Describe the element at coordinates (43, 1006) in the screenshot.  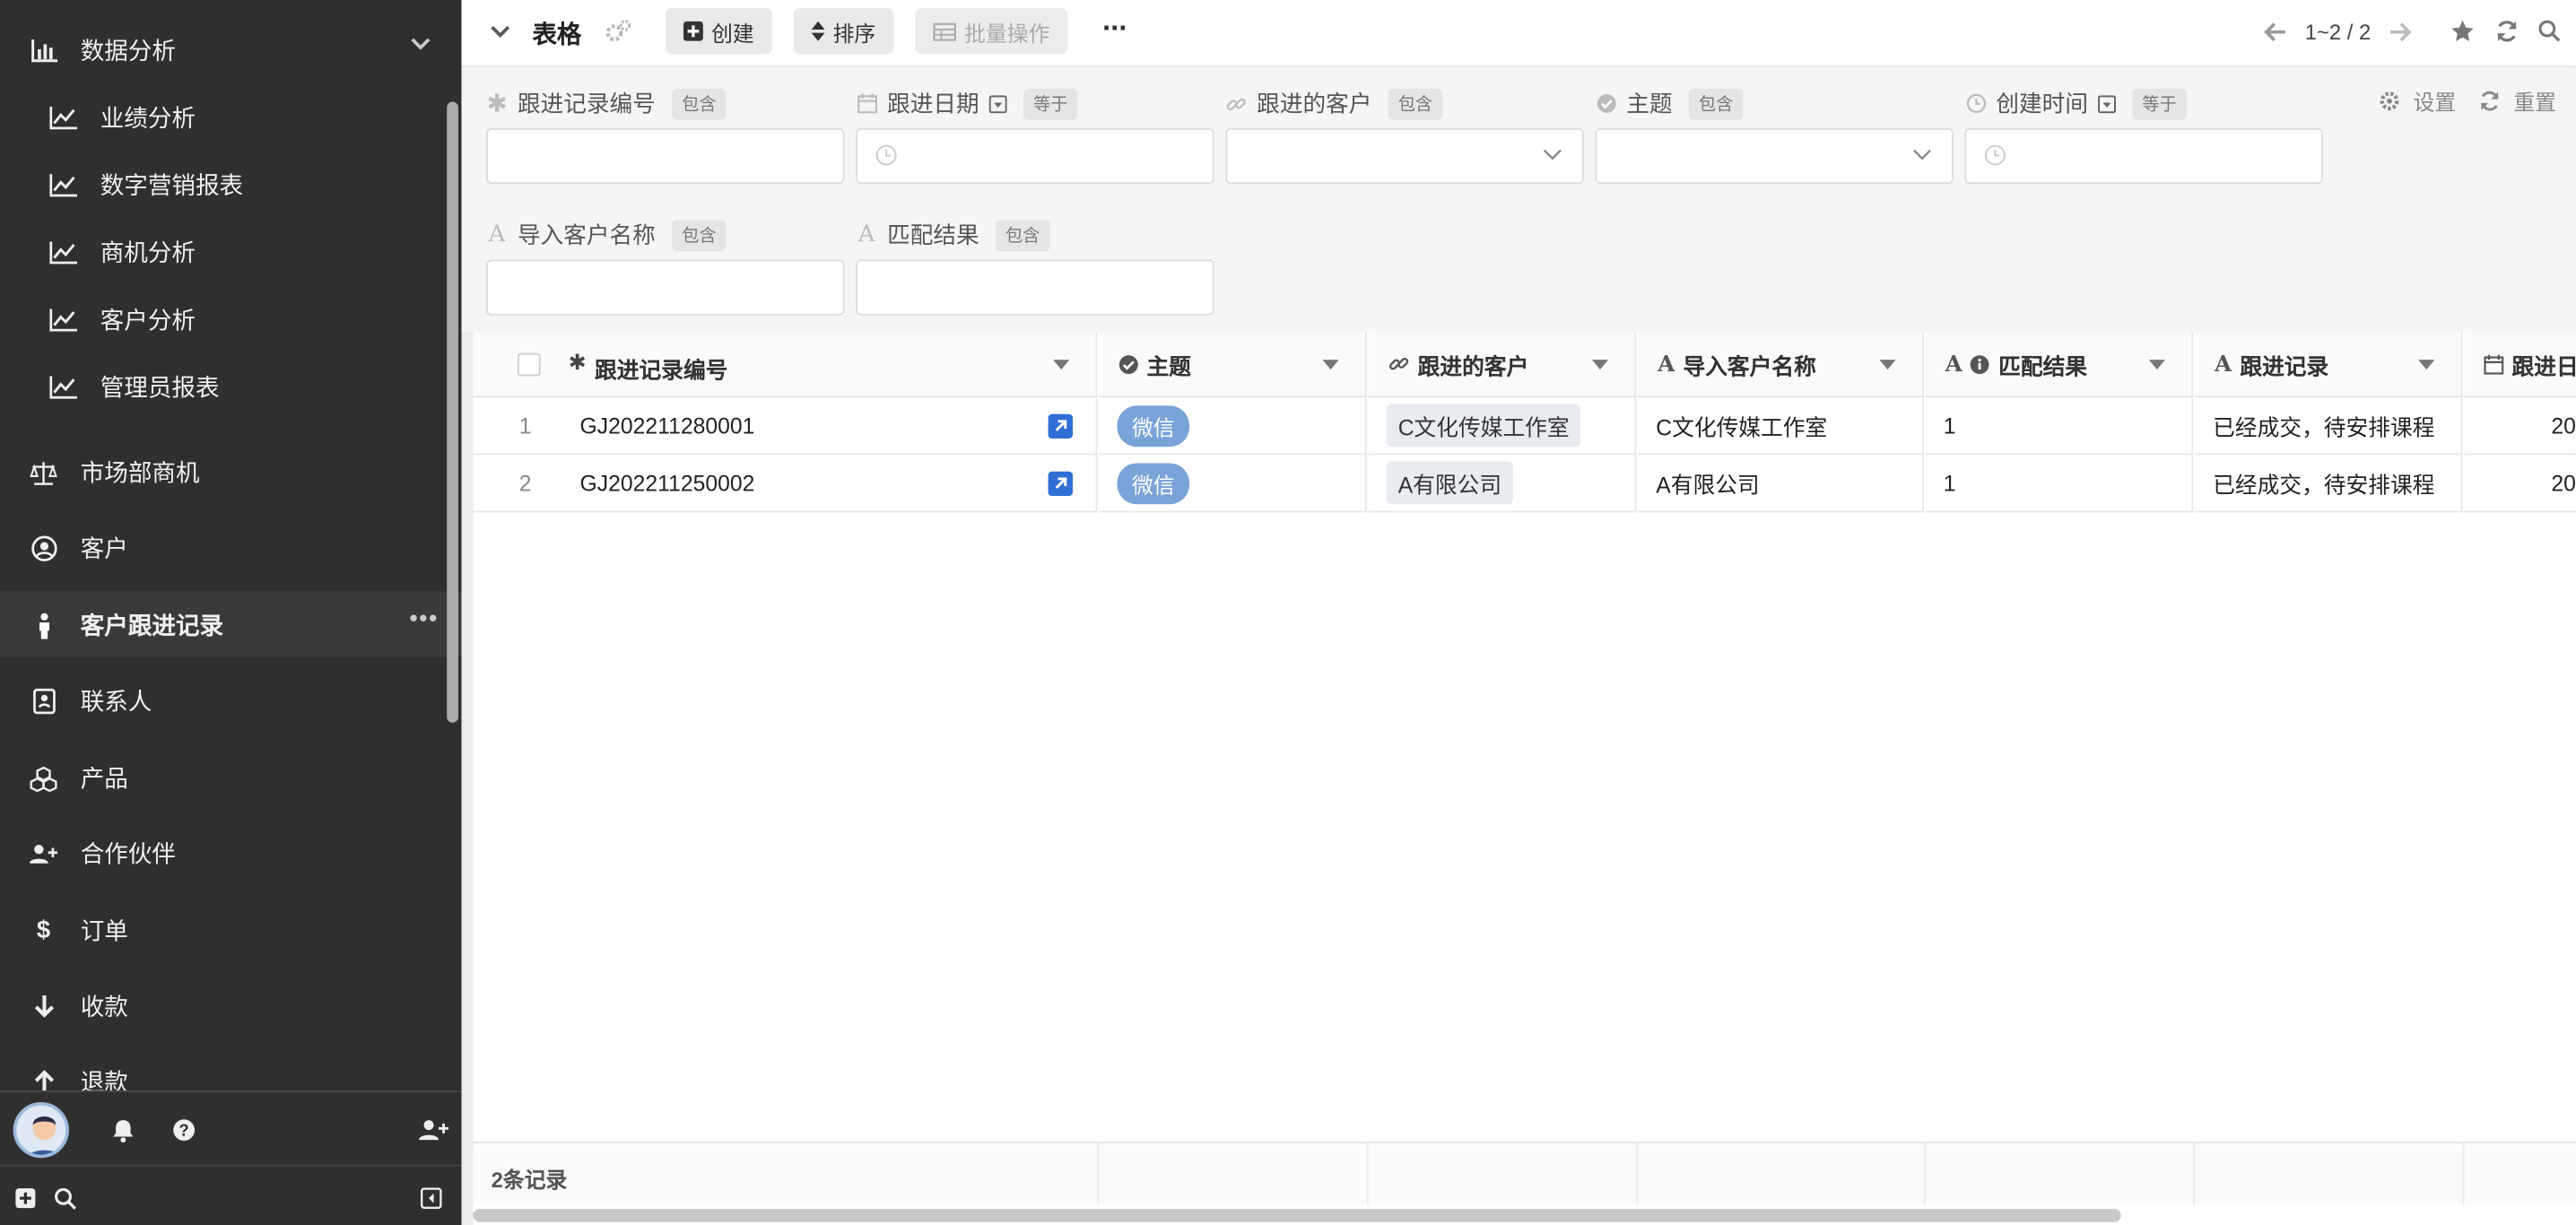
I see `arrow-down-icon` at that location.